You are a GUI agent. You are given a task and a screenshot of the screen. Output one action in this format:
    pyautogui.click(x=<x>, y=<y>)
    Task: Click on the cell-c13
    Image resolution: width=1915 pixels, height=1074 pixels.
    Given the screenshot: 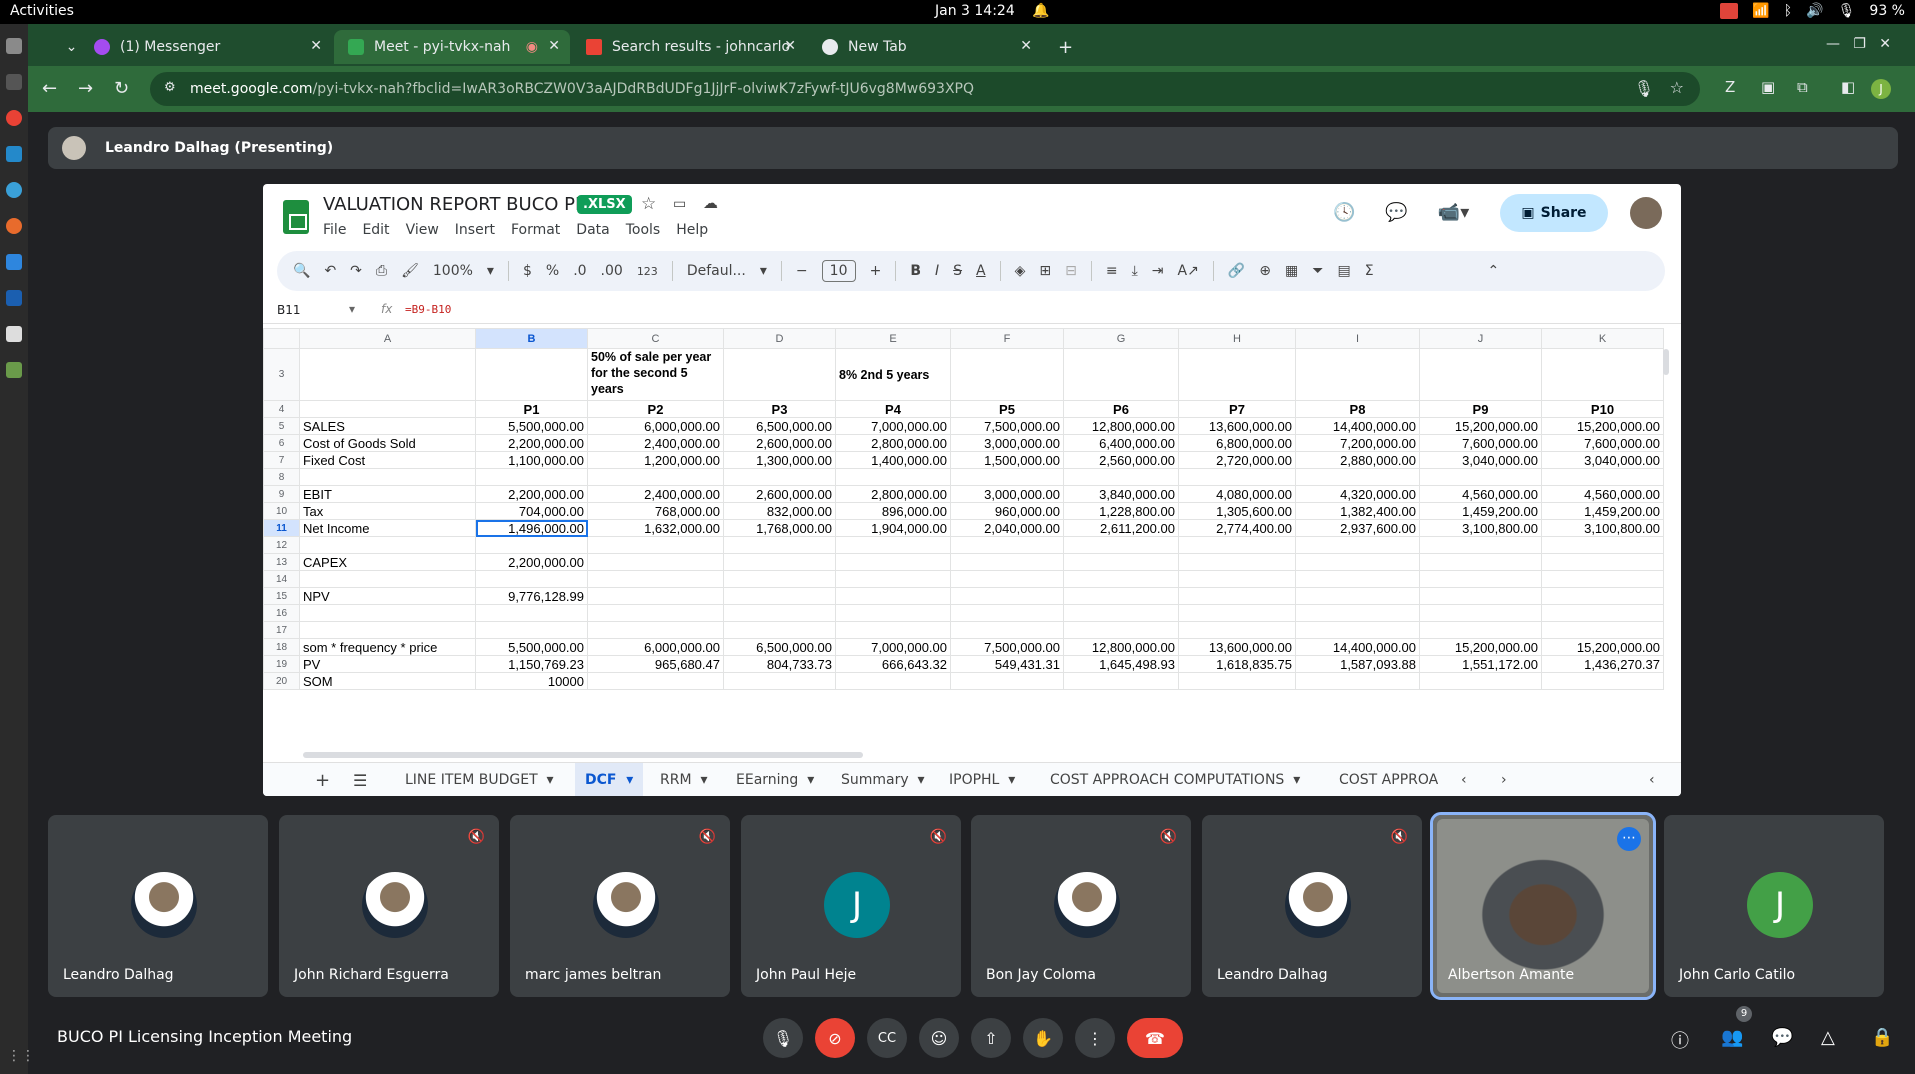 What is the action you would take?
    pyautogui.click(x=655, y=562)
    